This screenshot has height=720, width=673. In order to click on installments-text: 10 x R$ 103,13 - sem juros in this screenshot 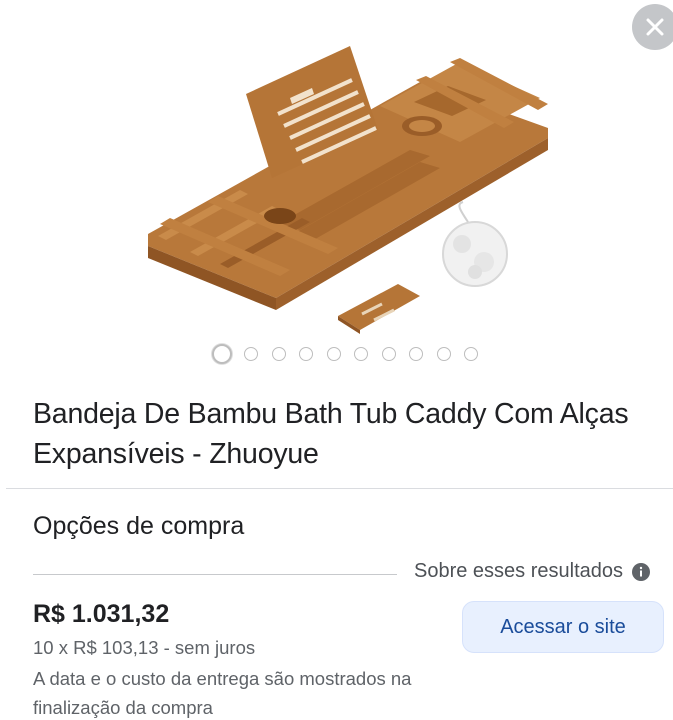, I will do `click(144, 647)`.